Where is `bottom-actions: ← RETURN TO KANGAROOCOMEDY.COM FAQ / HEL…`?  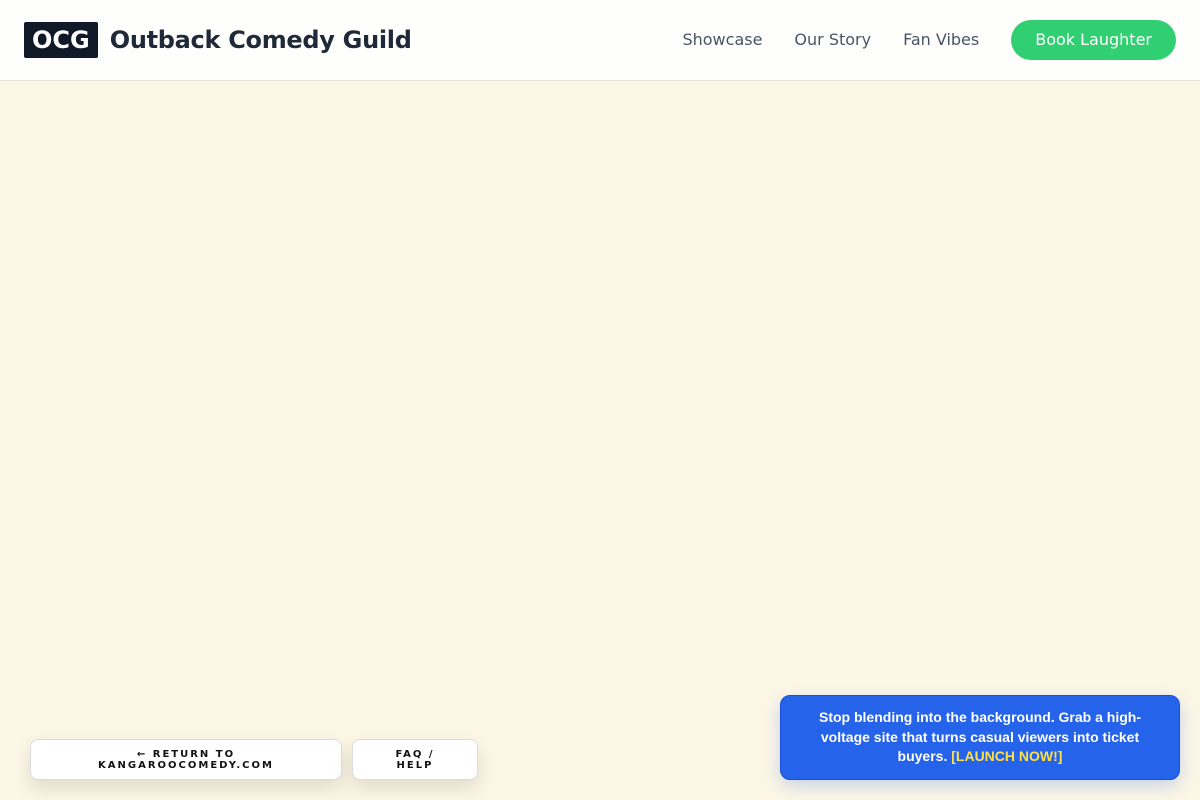
bottom-actions: ← RETURN TO KANGAROOCOMEDY.COM FAQ / HEL… is located at coordinates (254, 759).